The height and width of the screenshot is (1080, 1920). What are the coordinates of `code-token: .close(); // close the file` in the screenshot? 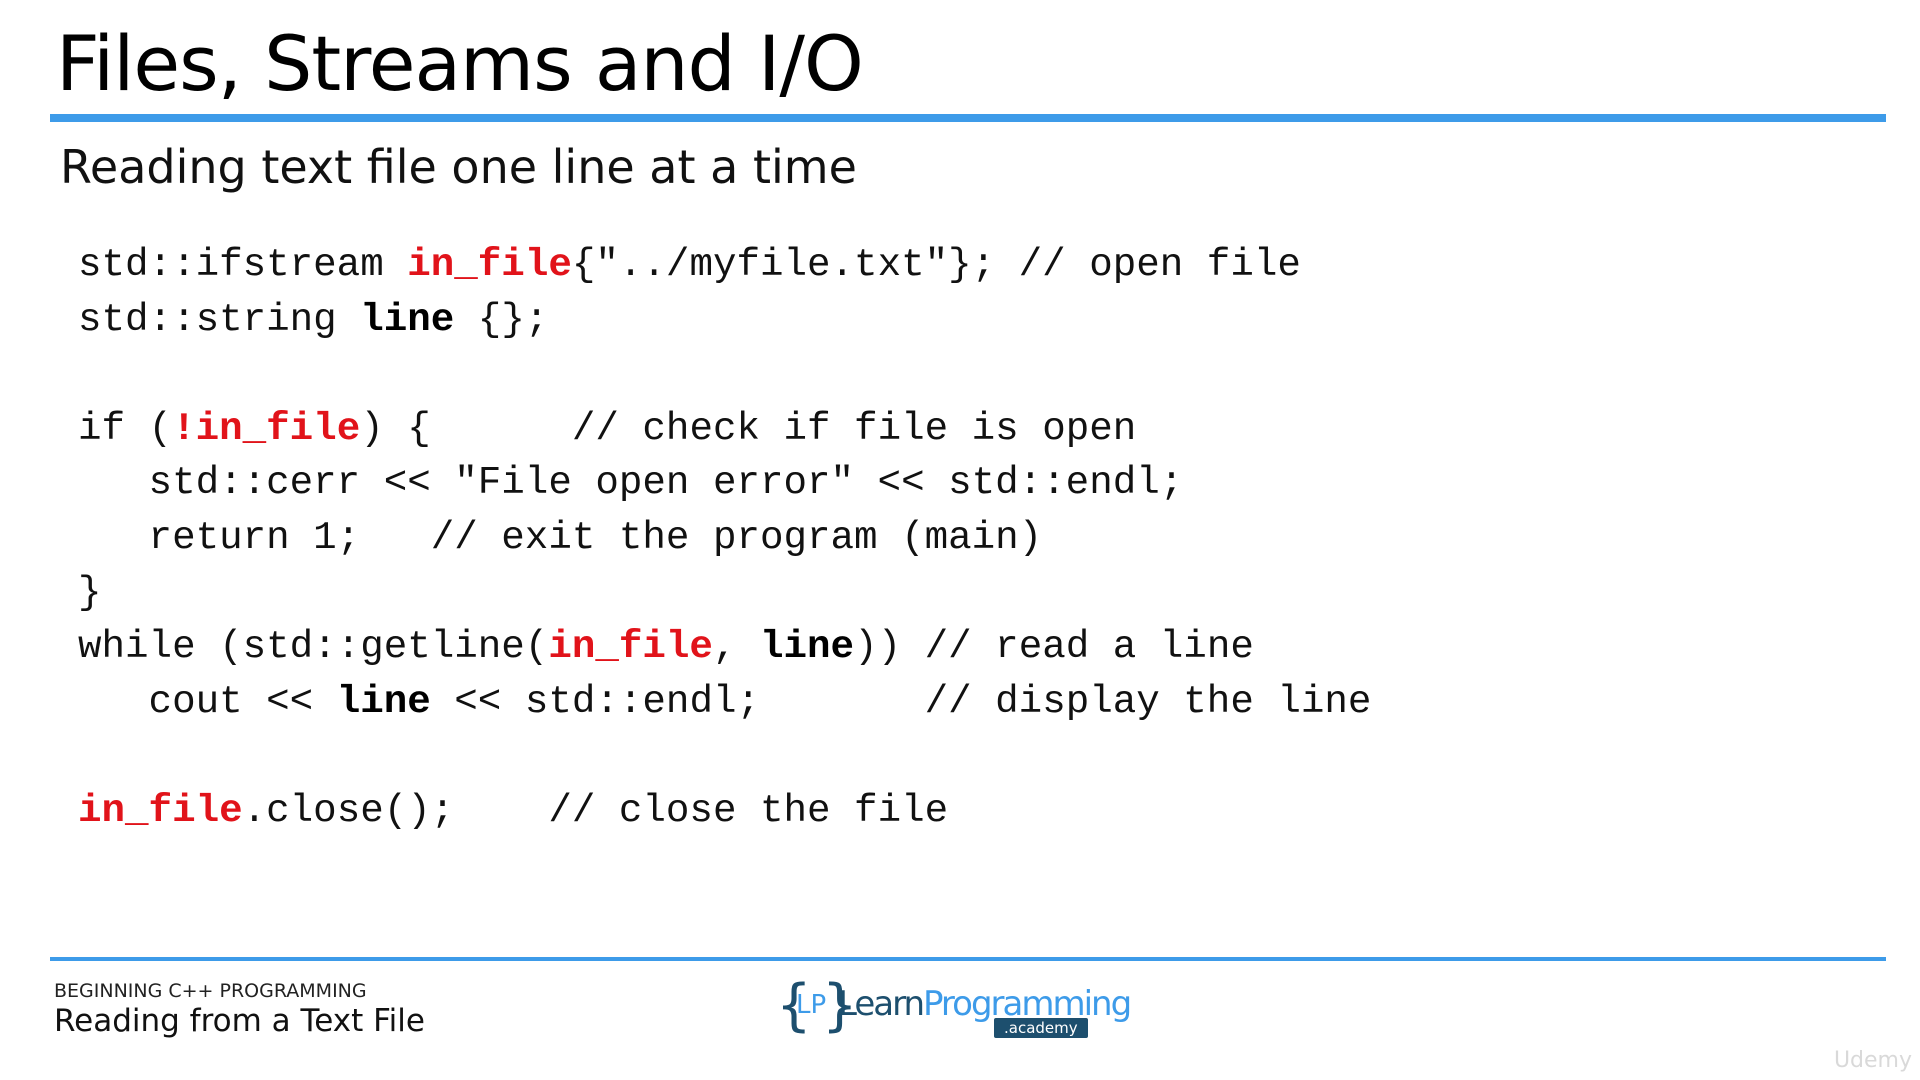 It's located at (595, 810).